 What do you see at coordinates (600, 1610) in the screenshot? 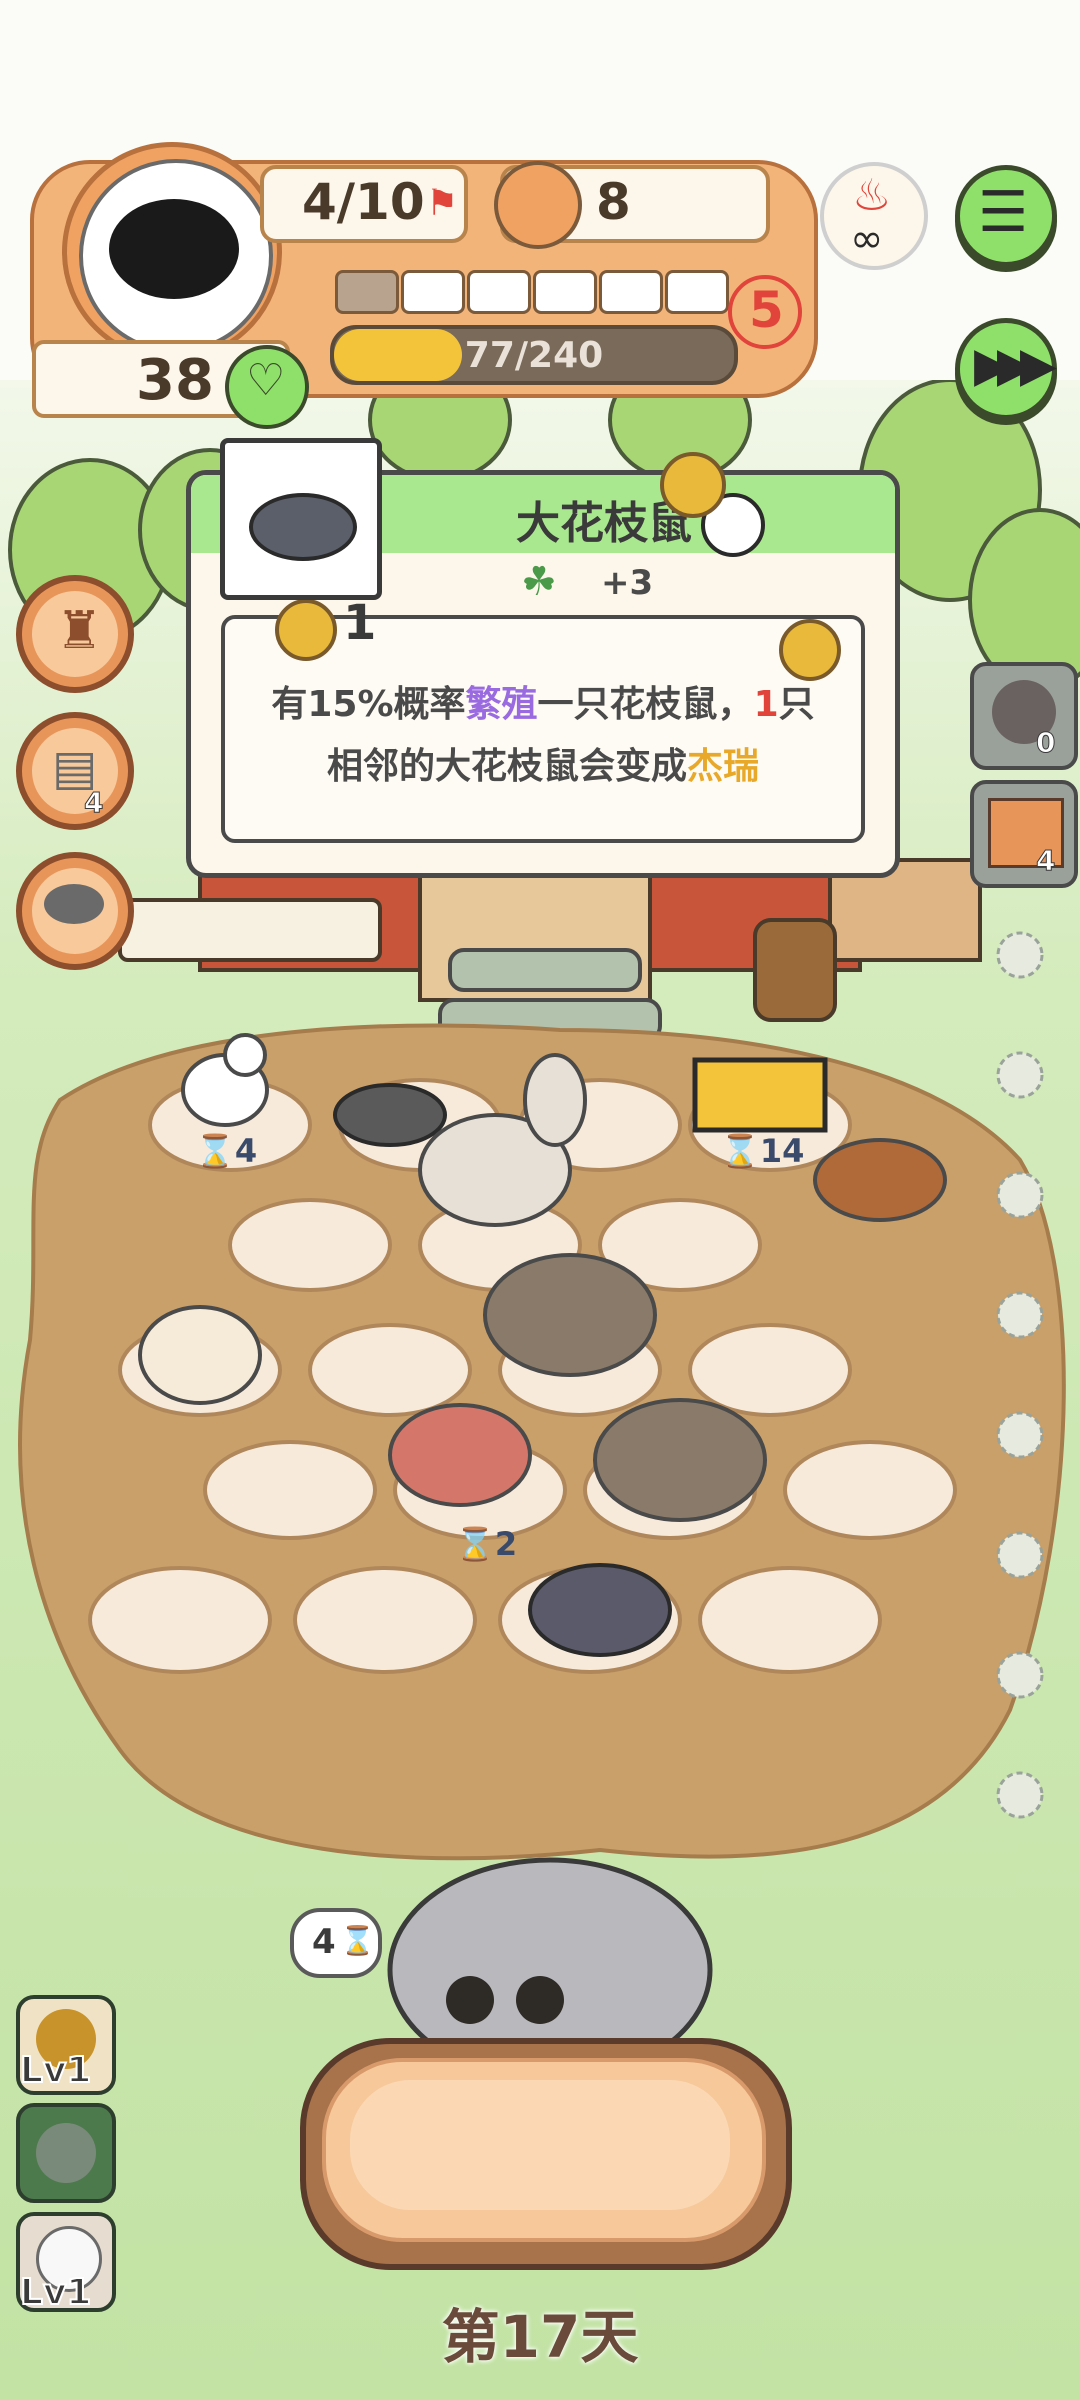
I see `vulture-bird` at bounding box center [600, 1610].